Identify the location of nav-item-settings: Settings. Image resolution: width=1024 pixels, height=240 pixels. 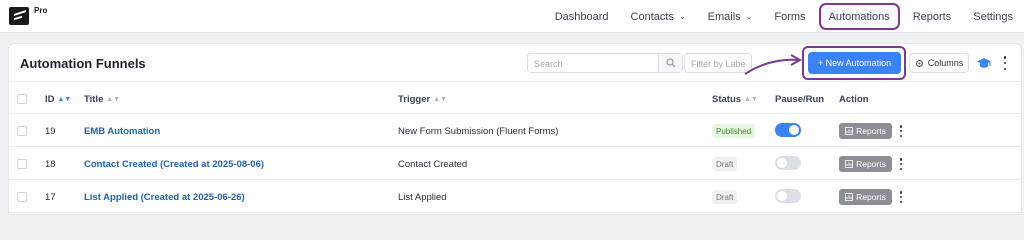
(993, 16).